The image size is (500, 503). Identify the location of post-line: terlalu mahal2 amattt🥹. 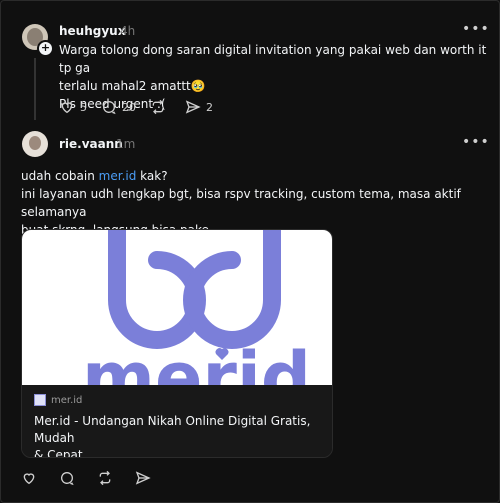
(132, 86).